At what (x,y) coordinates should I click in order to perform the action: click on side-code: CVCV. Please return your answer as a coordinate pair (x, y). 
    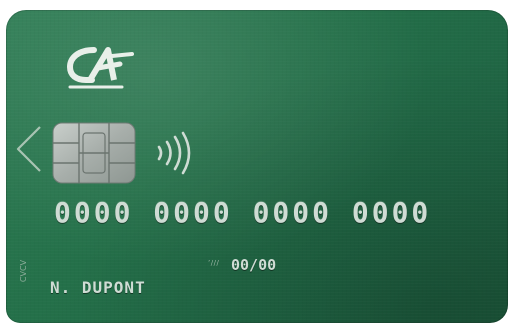
    Looking at the image, I should click on (23, 271).